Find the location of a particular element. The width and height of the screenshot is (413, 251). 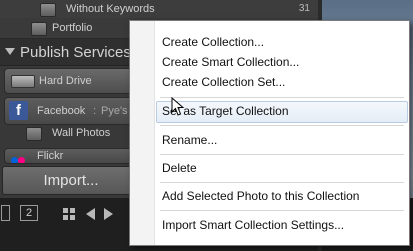

primary-display-icon is located at coordinates (5, 213).